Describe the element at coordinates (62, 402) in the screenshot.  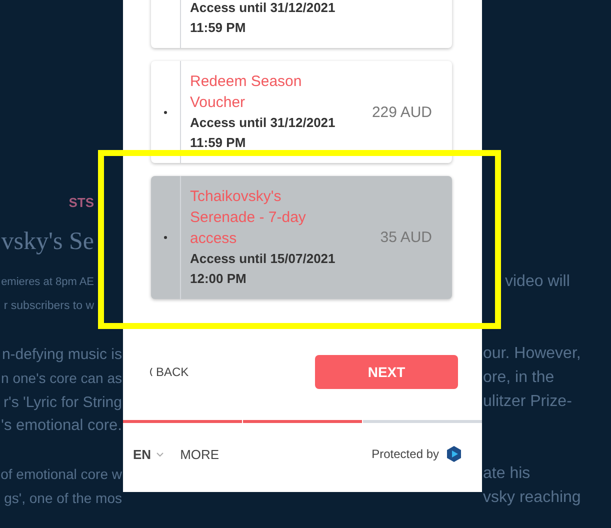
I see `paragraph-text: r's 'Lyric for String` at that location.